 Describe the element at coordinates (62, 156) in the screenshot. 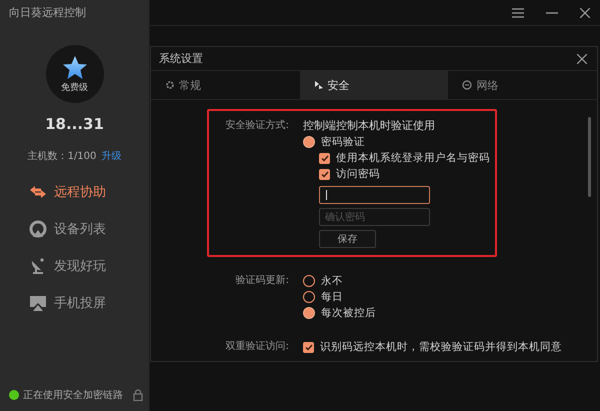

I see `host-count: 主机数：1/100` at that location.